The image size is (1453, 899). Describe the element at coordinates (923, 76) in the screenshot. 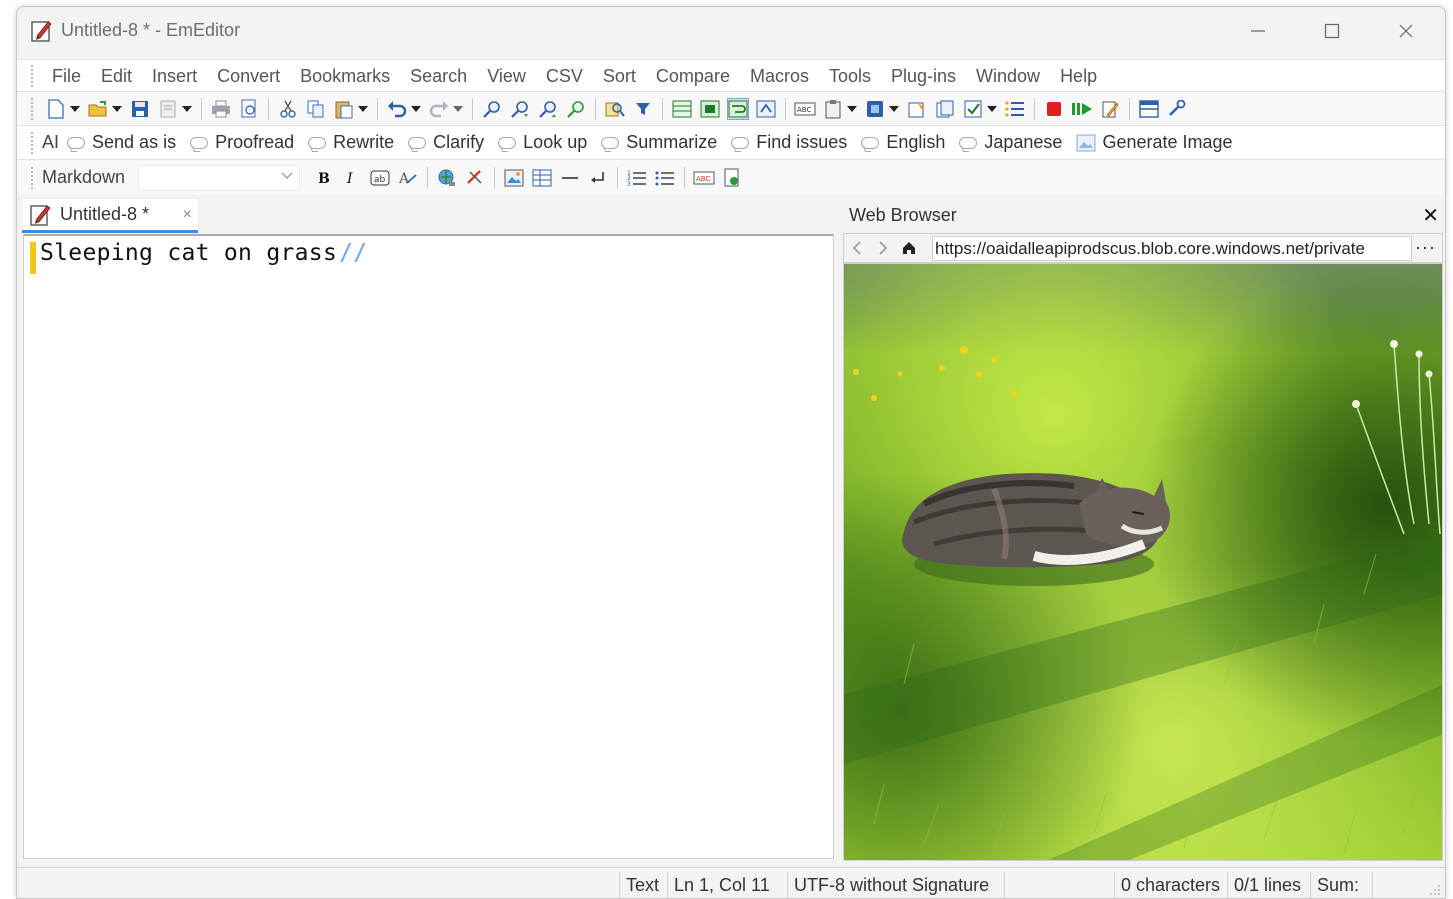

I see `menu-plugins: Plug-ins` at that location.